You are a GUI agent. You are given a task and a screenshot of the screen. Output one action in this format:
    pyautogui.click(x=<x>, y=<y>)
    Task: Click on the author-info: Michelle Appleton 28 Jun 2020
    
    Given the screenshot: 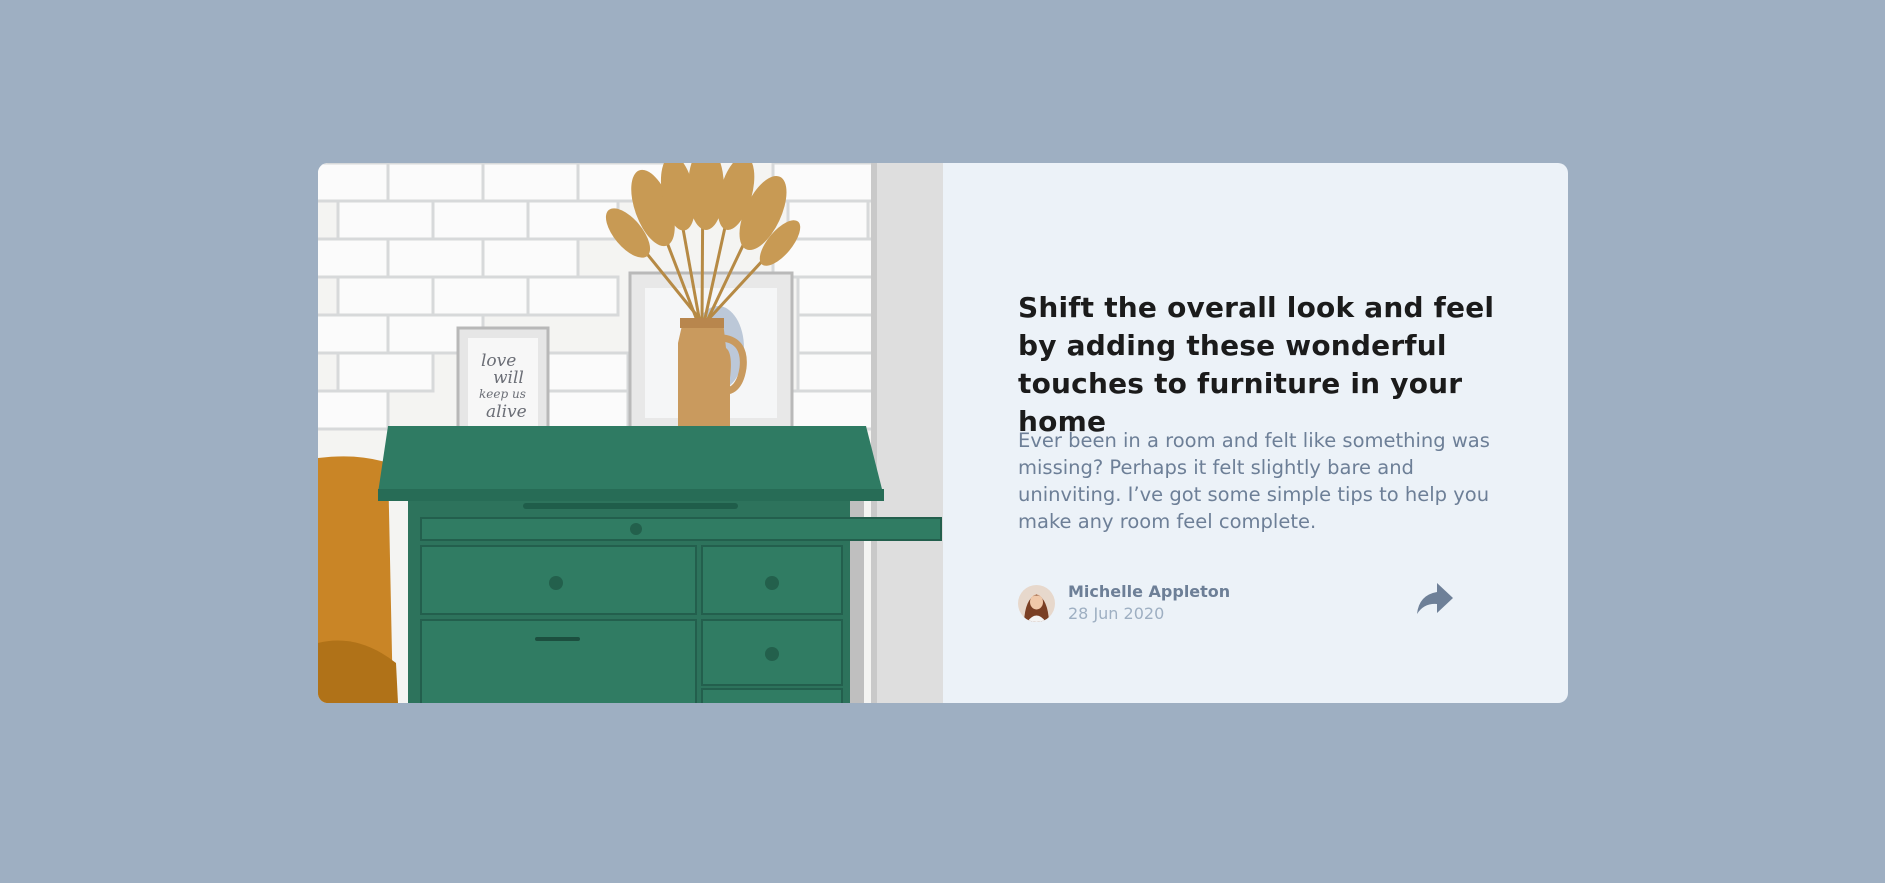 What is the action you would take?
    pyautogui.click(x=1124, y=603)
    